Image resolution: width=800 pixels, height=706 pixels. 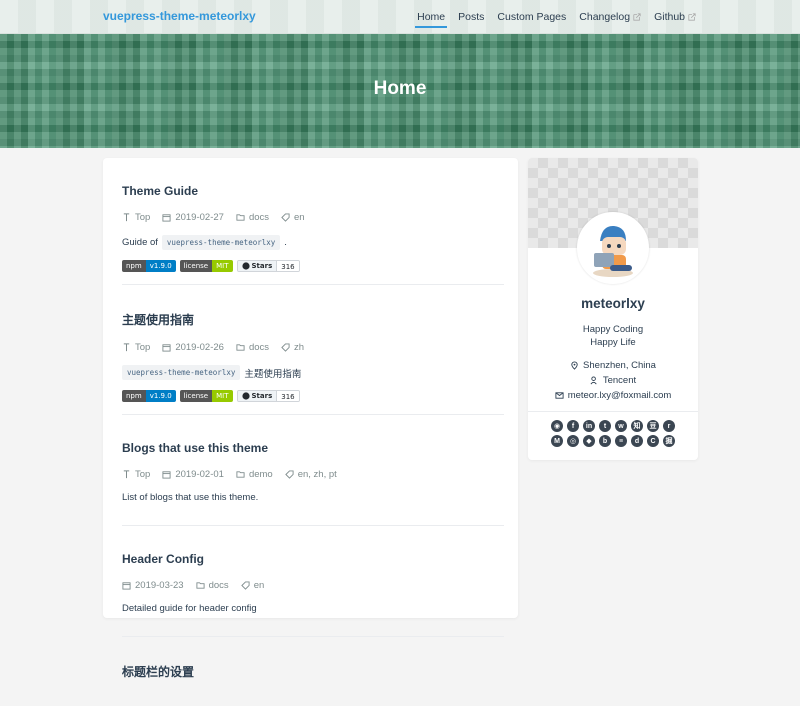 I want to click on nav-link-label: Home, so click(x=431, y=17).